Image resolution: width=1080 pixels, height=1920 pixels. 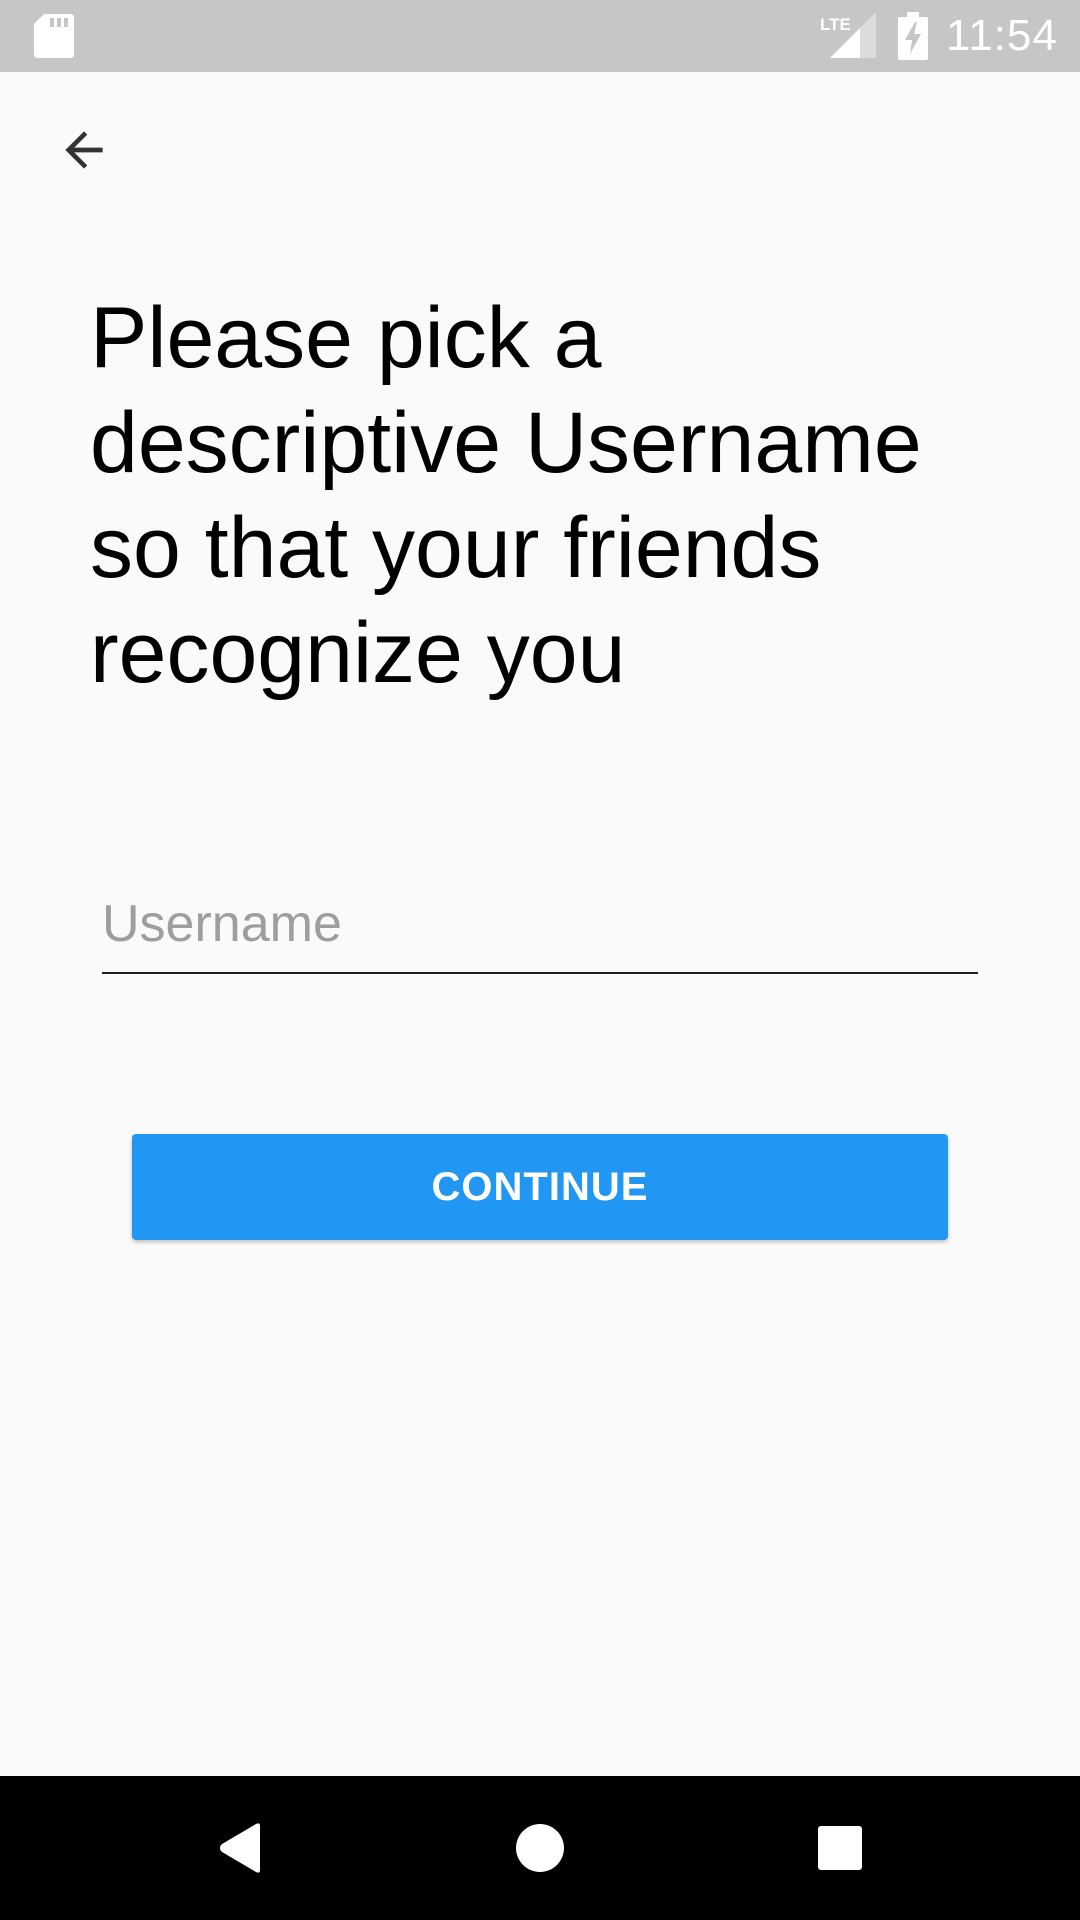 What do you see at coordinates (1002, 35) in the screenshot?
I see `status-time: 11:54` at bounding box center [1002, 35].